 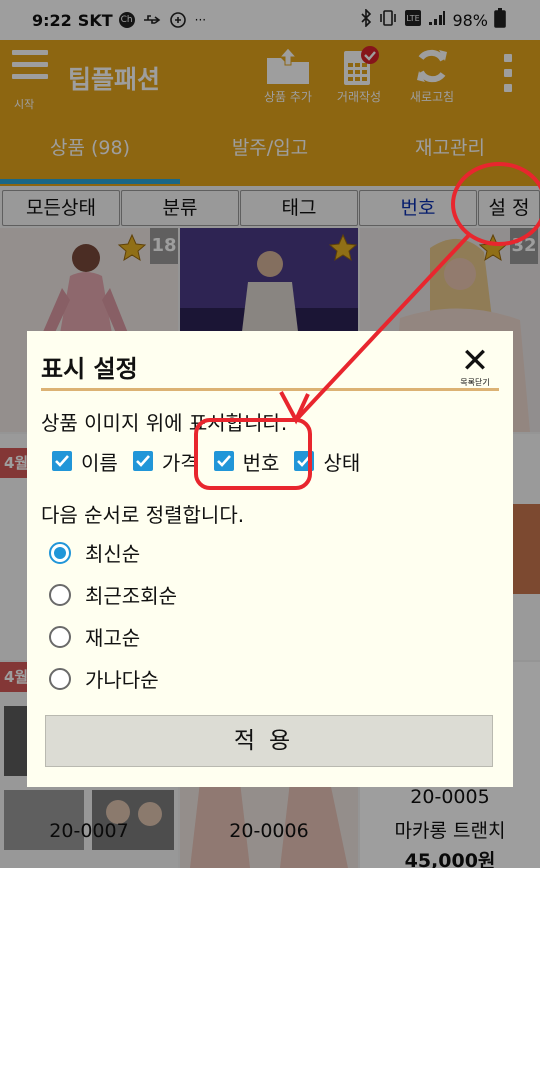 What do you see at coordinates (143, 515) in the screenshot?
I see `sort-section-label: 다음 순서로 정렬합니다.` at bounding box center [143, 515].